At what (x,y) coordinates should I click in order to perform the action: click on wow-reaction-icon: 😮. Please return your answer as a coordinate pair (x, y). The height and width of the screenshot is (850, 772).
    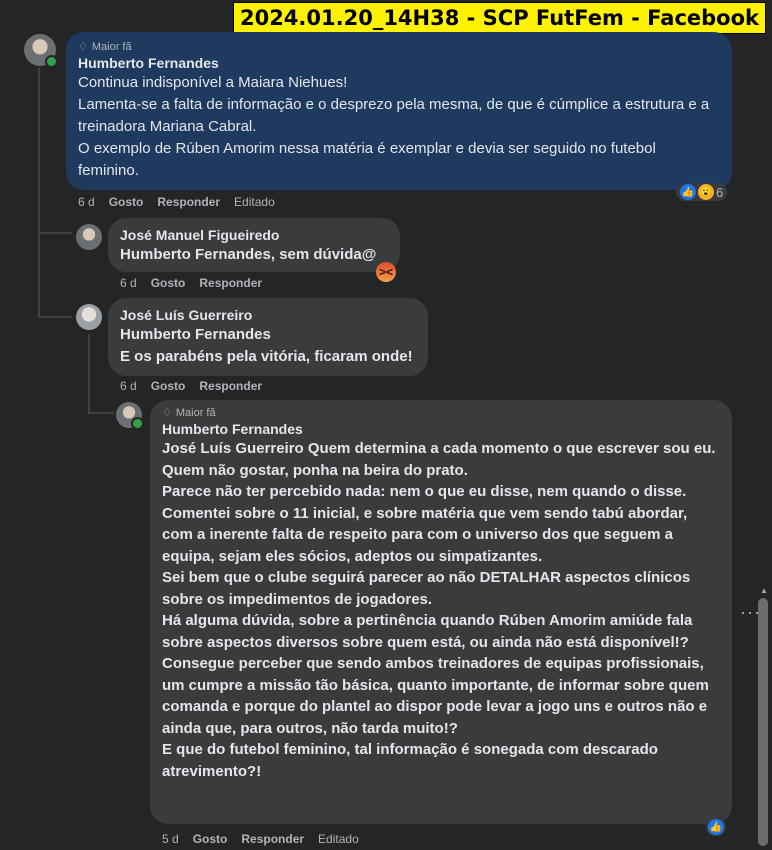
    Looking at the image, I should click on (706, 192).